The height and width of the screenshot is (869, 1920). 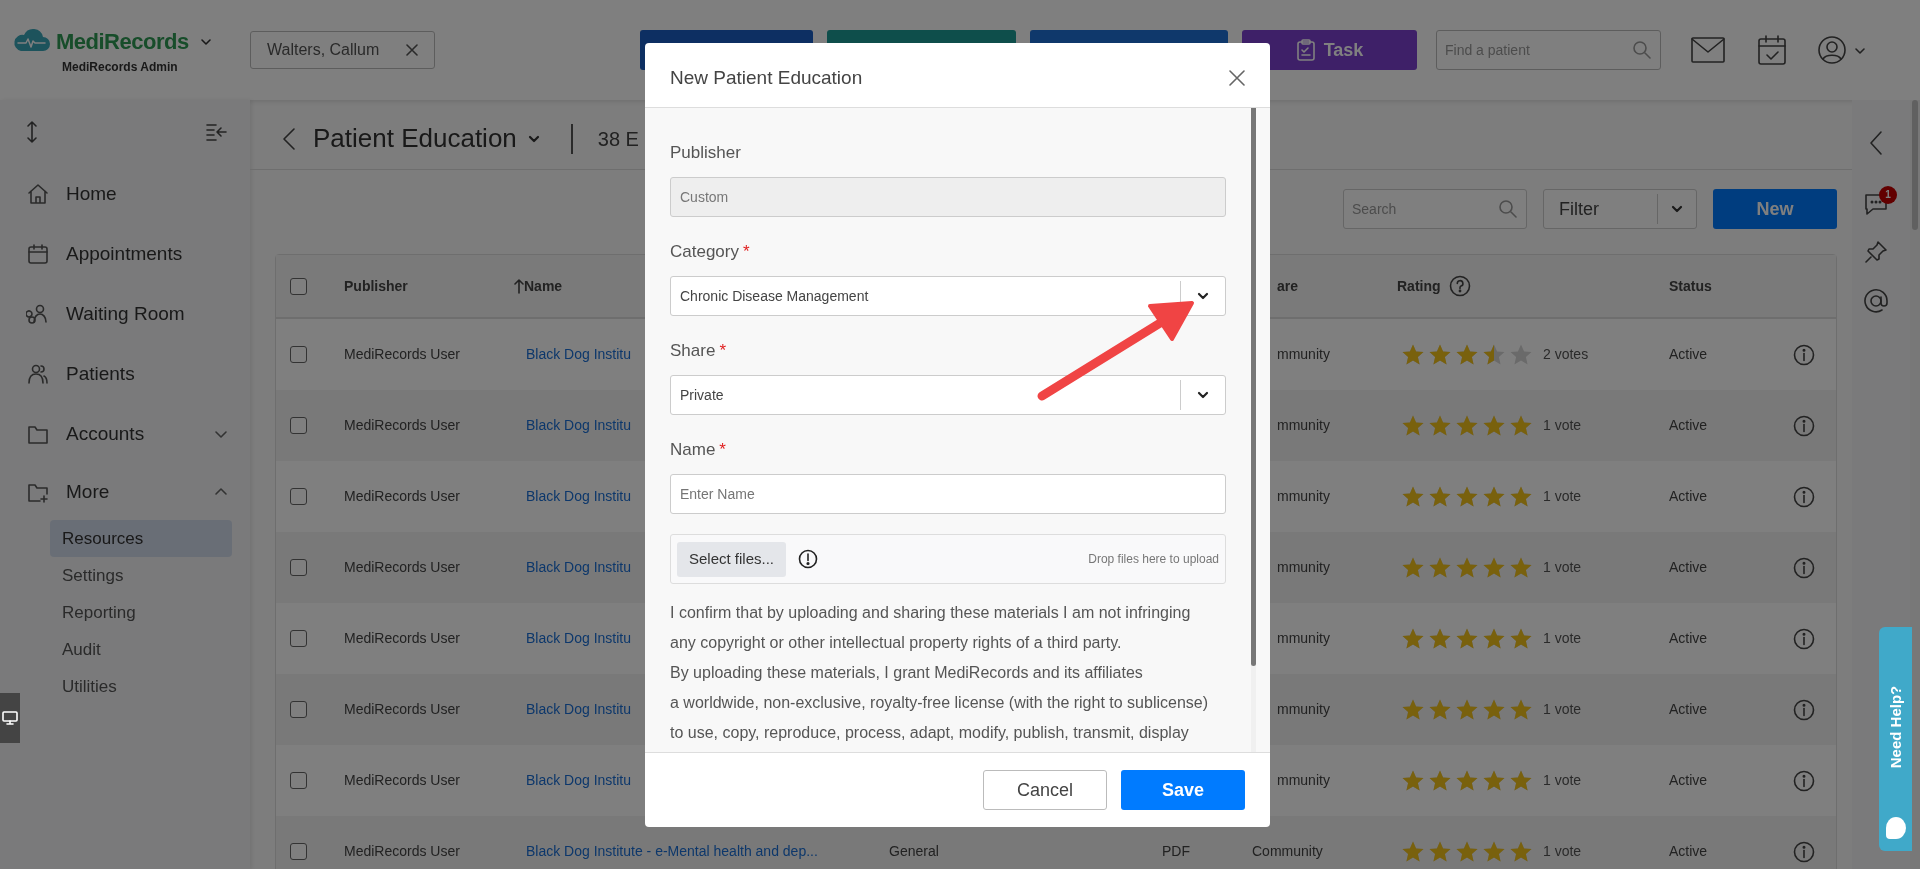 I want to click on user-icon, so click(x=1832, y=50).